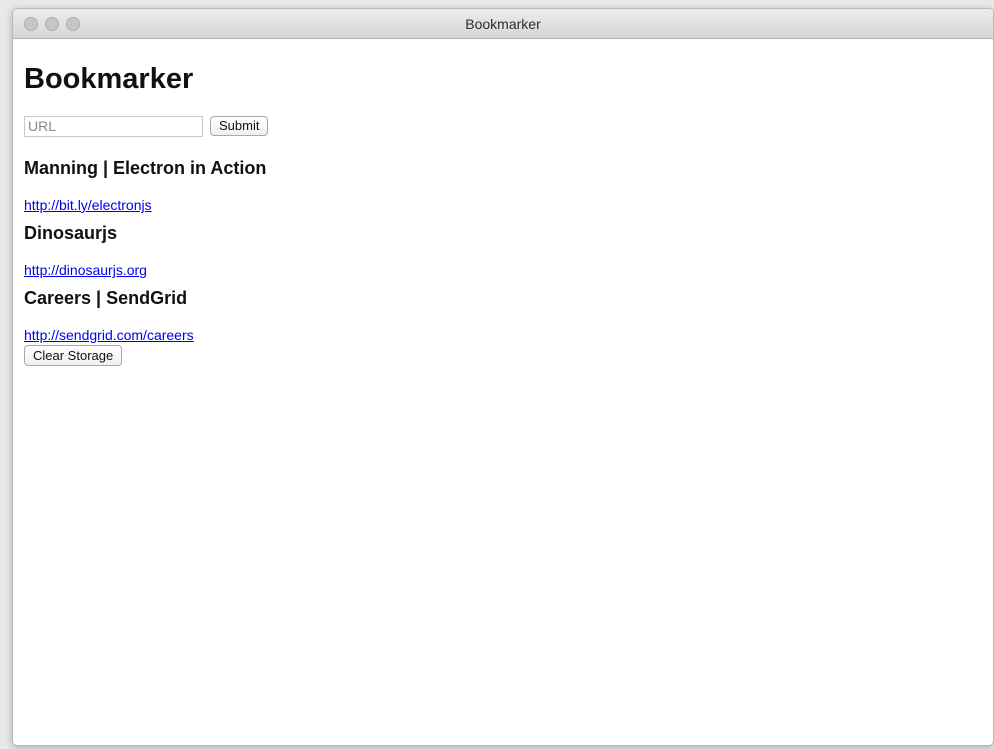 The height and width of the screenshot is (749, 994). I want to click on submit-button: Submit, so click(239, 126).